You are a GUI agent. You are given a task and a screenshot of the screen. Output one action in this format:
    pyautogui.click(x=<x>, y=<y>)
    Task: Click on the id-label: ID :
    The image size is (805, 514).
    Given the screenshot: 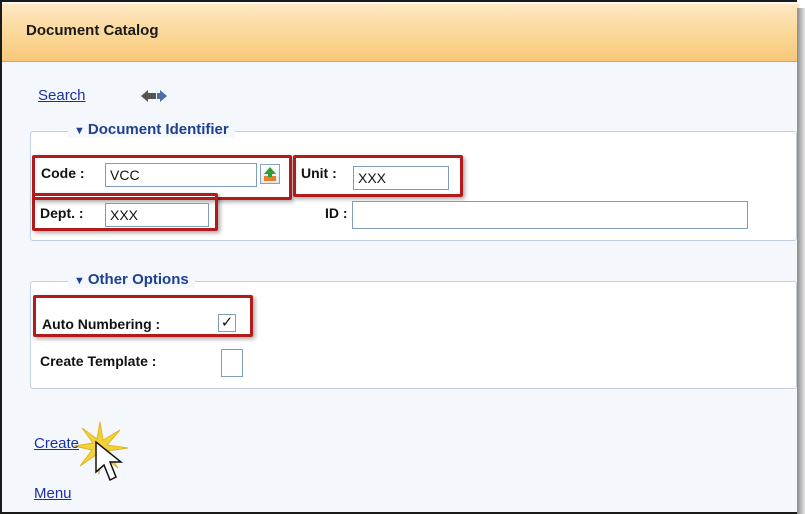 What is the action you would take?
    pyautogui.click(x=336, y=213)
    